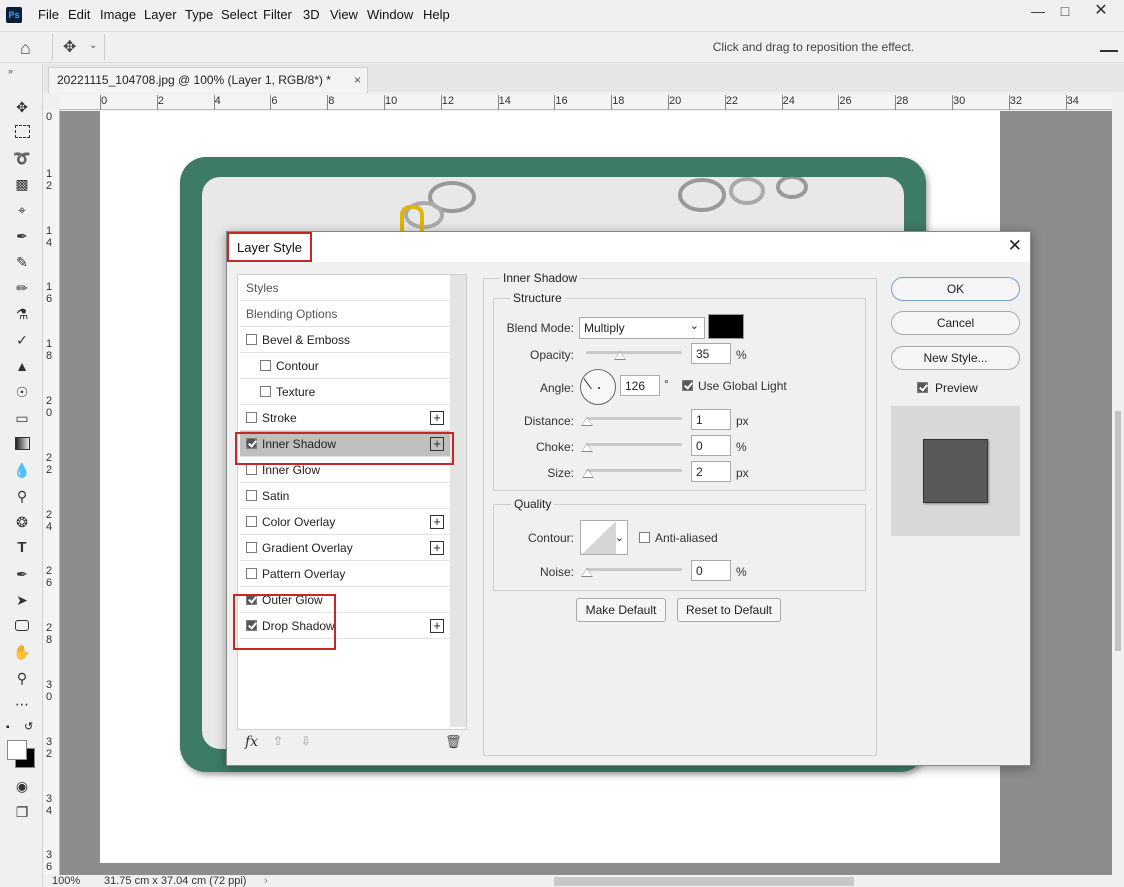 This screenshot has width=1124, height=887. Describe the element at coordinates (22, 340) in the screenshot. I see `history-brush-tool-icon: ✓` at that location.